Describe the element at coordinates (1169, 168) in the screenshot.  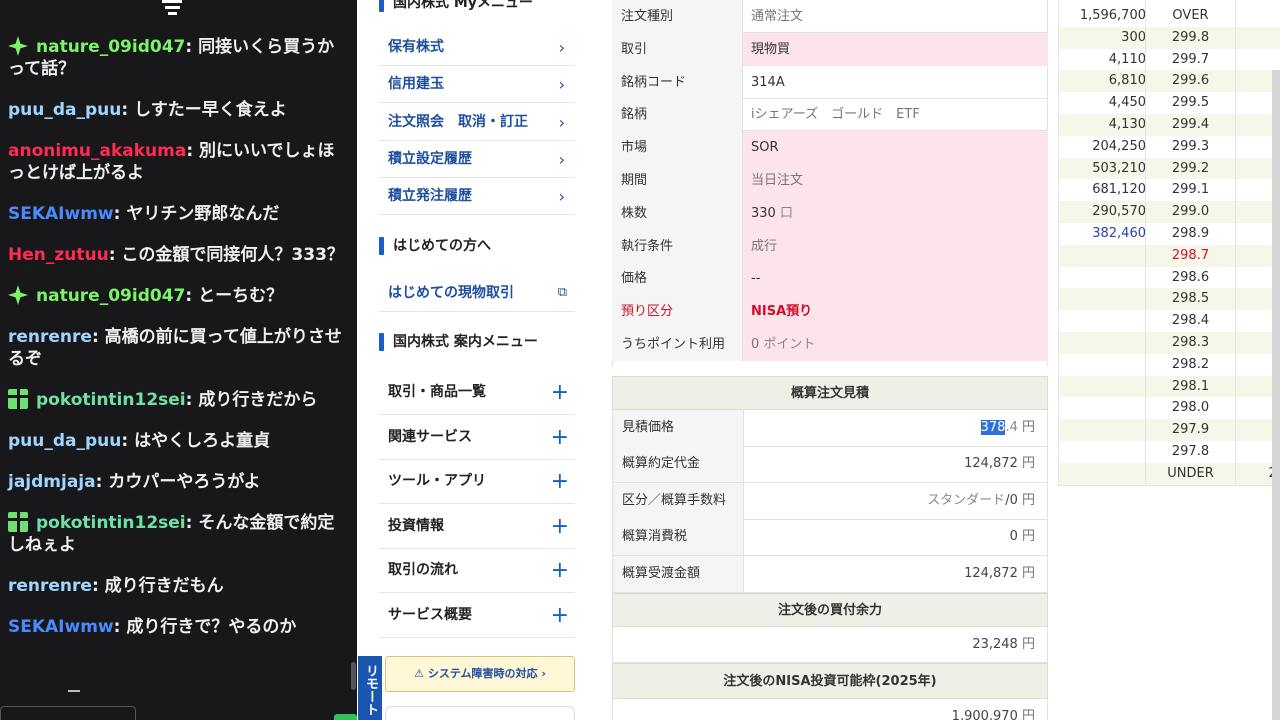
I see `order-book-row: 503,210 299.2` at that location.